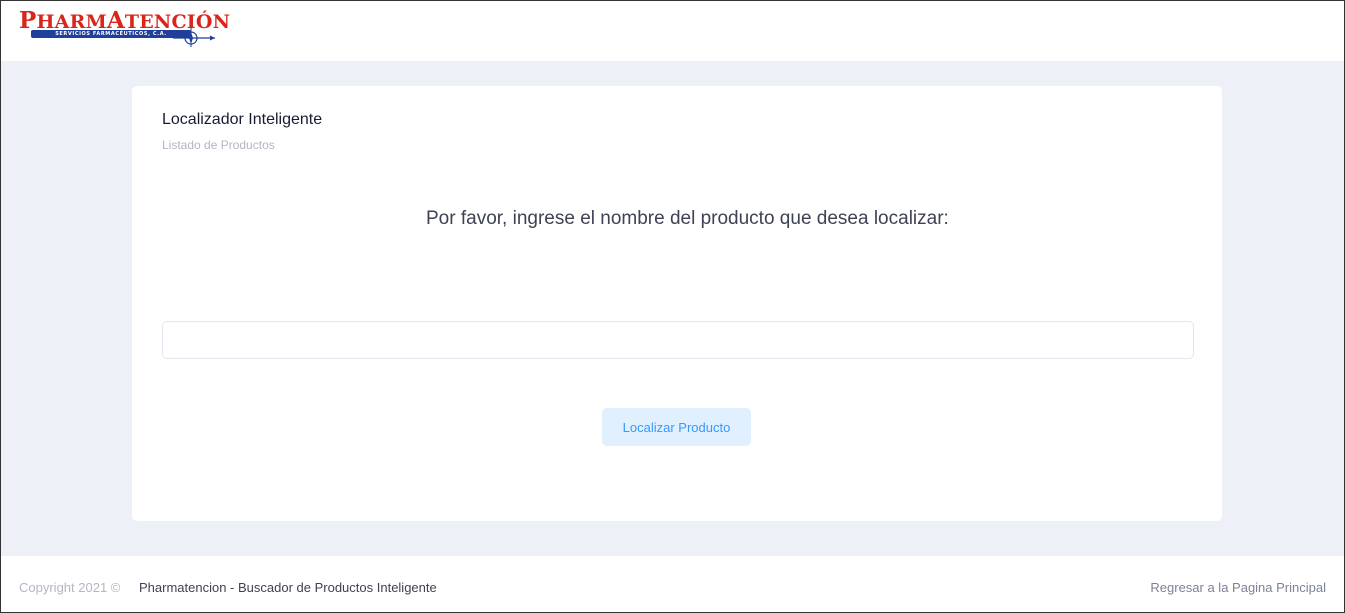 This screenshot has width=1345, height=613. I want to click on locate-product-button: Localizar Producto, so click(676, 427).